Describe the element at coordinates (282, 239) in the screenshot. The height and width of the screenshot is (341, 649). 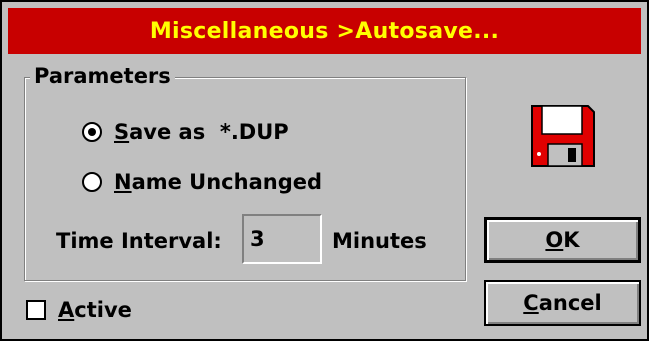
I see `time-interval-input` at that location.